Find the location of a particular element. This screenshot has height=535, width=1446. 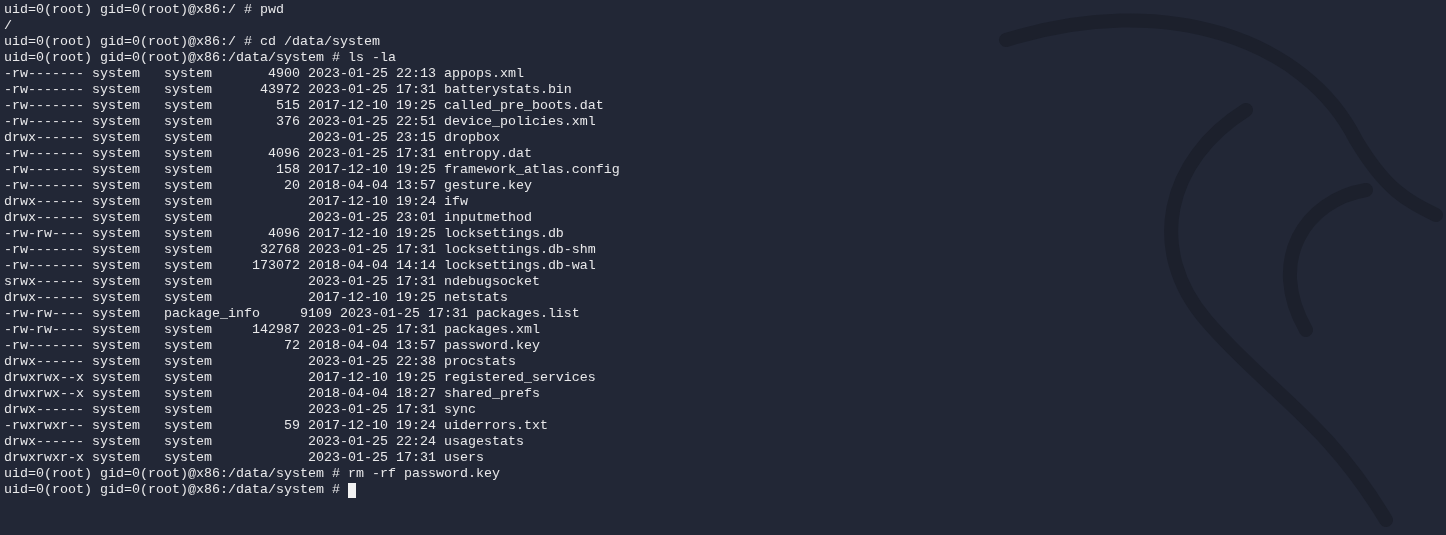

output-line: drwxrwx--x system system 2018-04-04 18:27 shared_prefs is located at coordinates (272, 394).